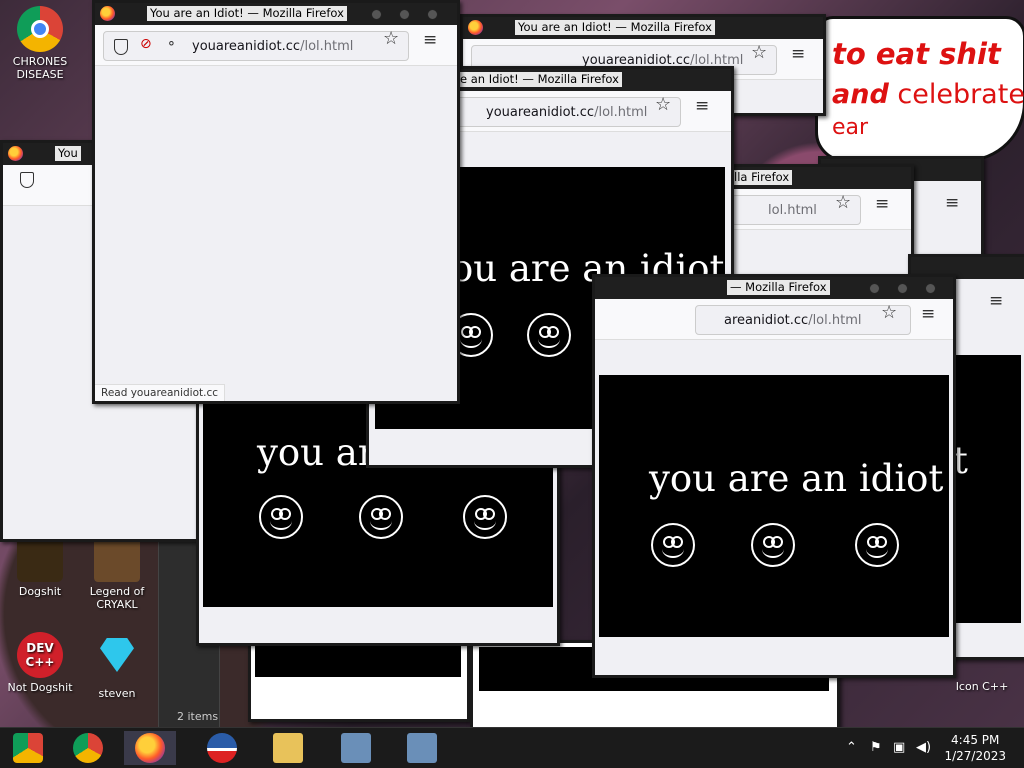  I want to click on explorer-status: 2 items, so click(198, 716).